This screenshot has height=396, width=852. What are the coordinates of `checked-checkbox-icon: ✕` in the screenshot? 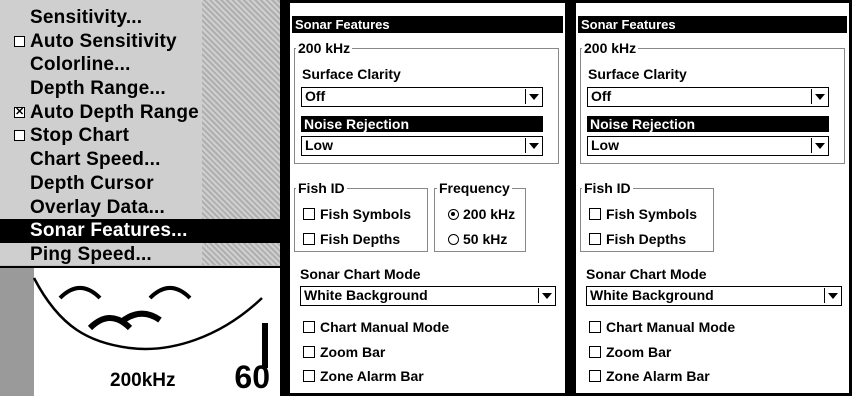 It's located at (19, 111).